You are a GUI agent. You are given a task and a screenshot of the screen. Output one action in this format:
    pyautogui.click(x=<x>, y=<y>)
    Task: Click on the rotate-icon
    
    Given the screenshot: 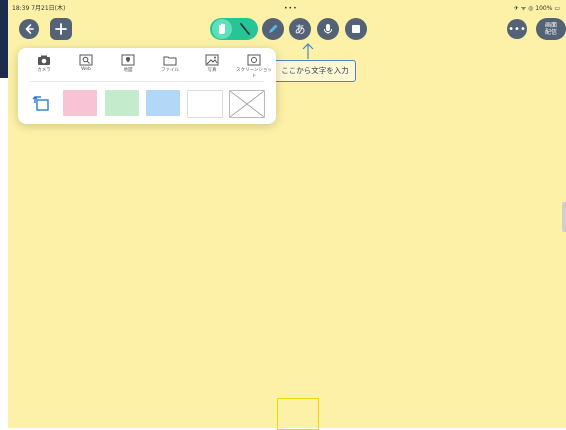 What is the action you would take?
    pyautogui.click(x=41, y=103)
    